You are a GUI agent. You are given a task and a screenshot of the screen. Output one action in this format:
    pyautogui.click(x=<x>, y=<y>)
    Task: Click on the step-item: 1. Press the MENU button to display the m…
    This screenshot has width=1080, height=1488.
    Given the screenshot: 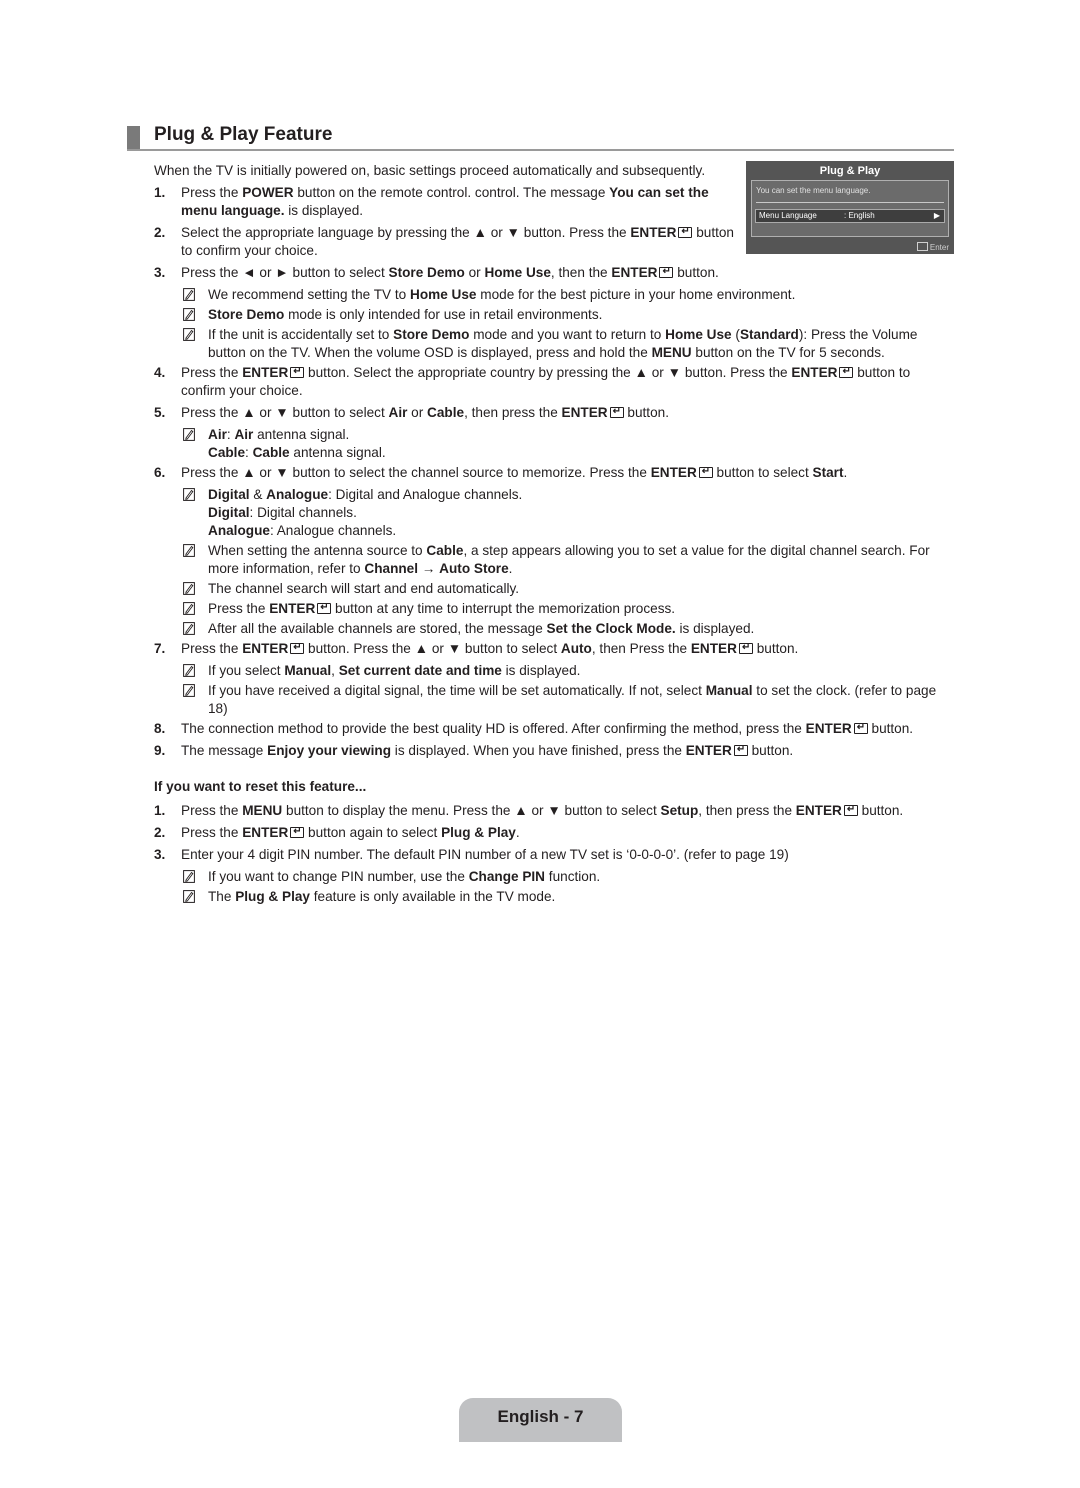 What is the action you would take?
    pyautogui.click(x=554, y=810)
    